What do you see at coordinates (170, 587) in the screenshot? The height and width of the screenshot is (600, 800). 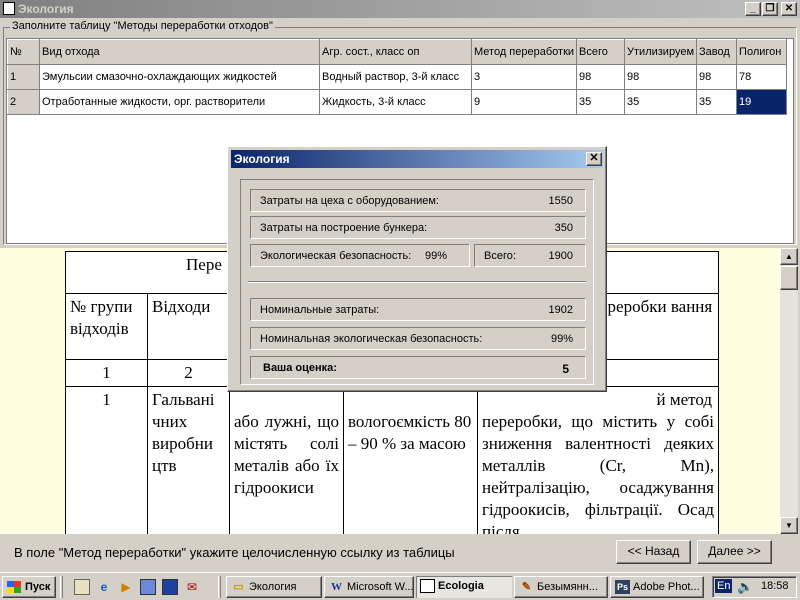 I see `book-icon` at bounding box center [170, 587].